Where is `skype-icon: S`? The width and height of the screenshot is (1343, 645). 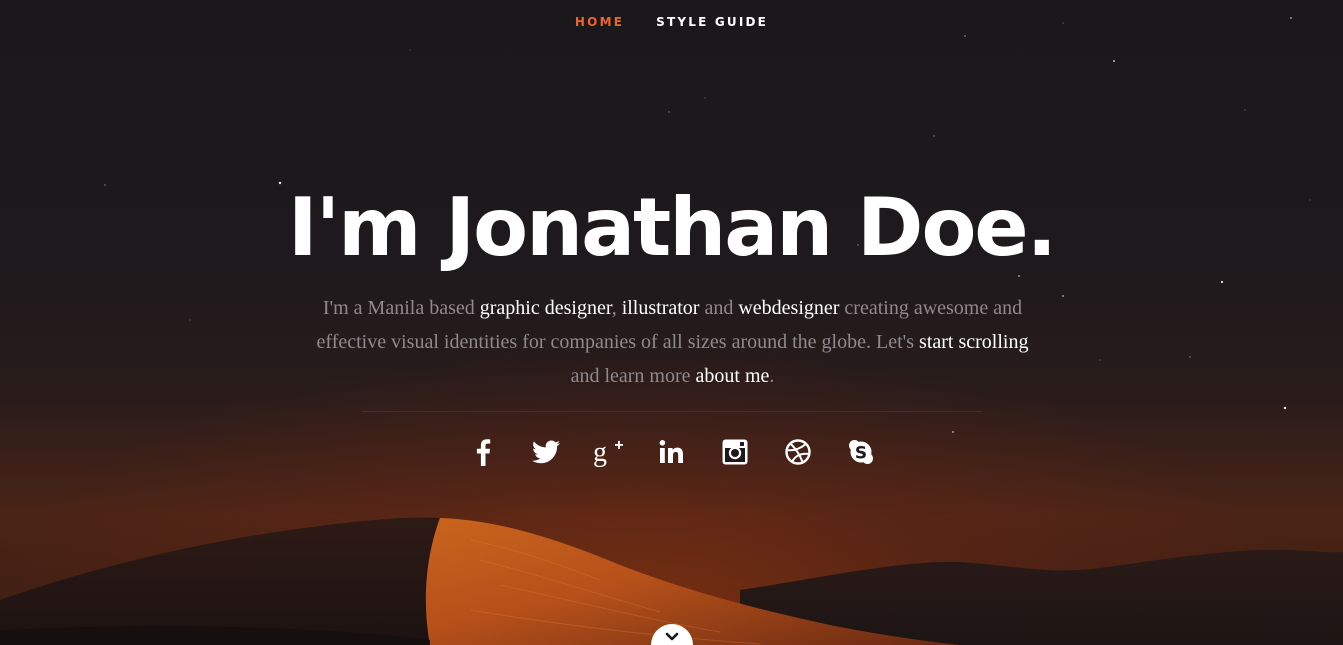 skype-icon: S is located at coordinates (861, 452).